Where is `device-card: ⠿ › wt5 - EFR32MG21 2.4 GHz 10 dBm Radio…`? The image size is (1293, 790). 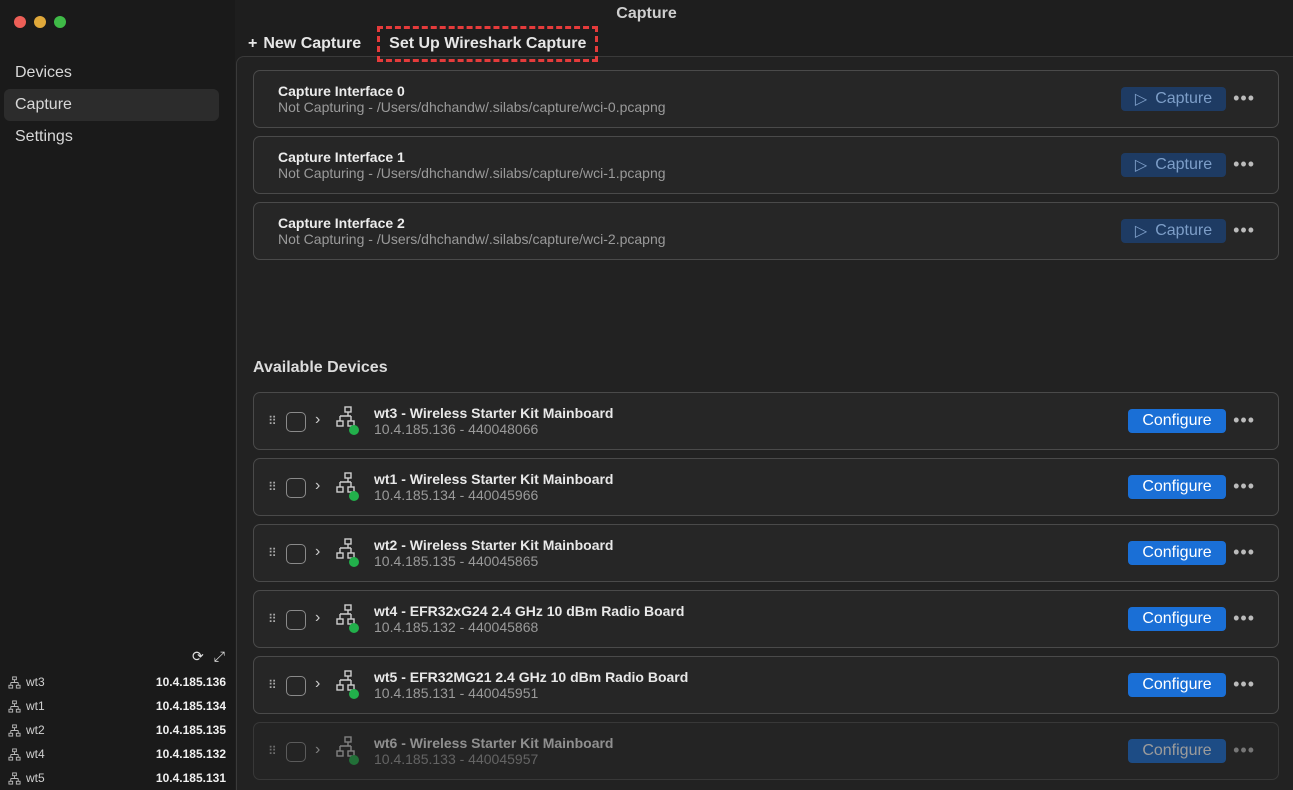 device-card: ⠿ › wt5 - EFR32MG21 2.4 GHz 10 dBm Radio… is located at coordinates (766, 685).